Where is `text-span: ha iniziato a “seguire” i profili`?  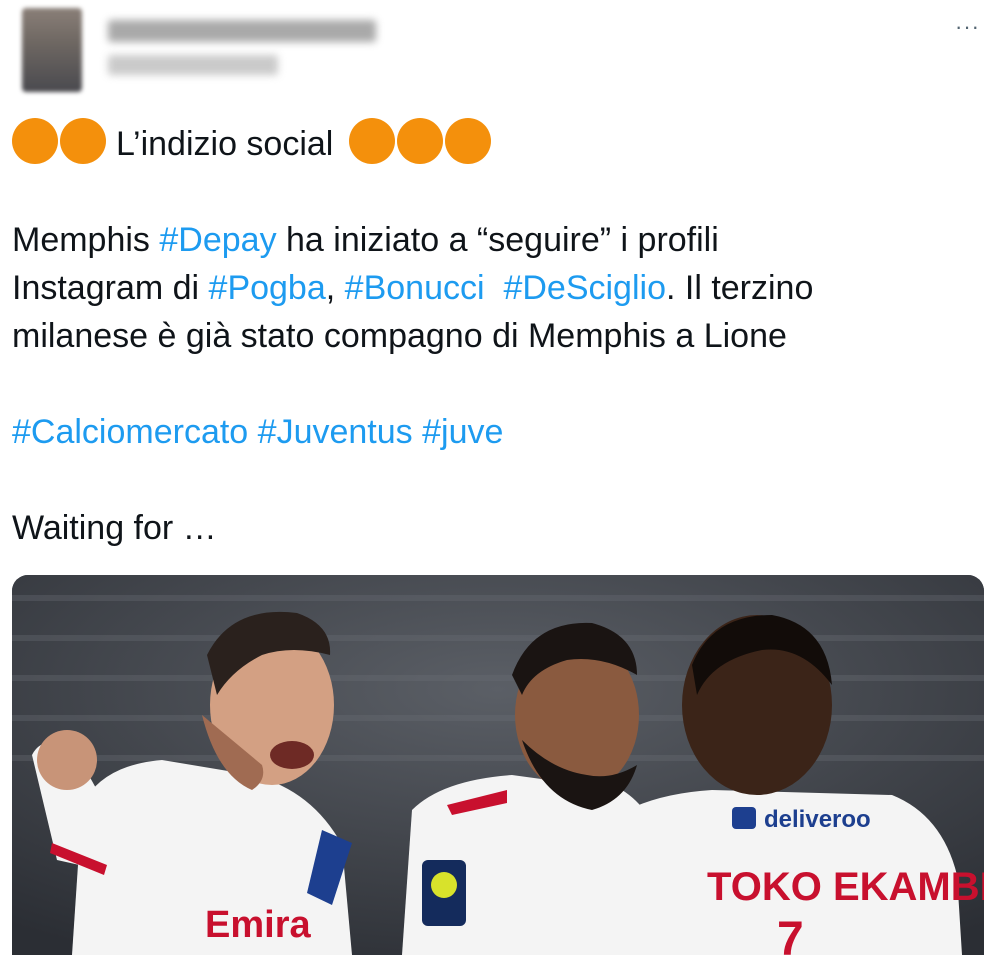
text-span: ha iniziato a “seguire” i profili is located at coordinates (497, 240).